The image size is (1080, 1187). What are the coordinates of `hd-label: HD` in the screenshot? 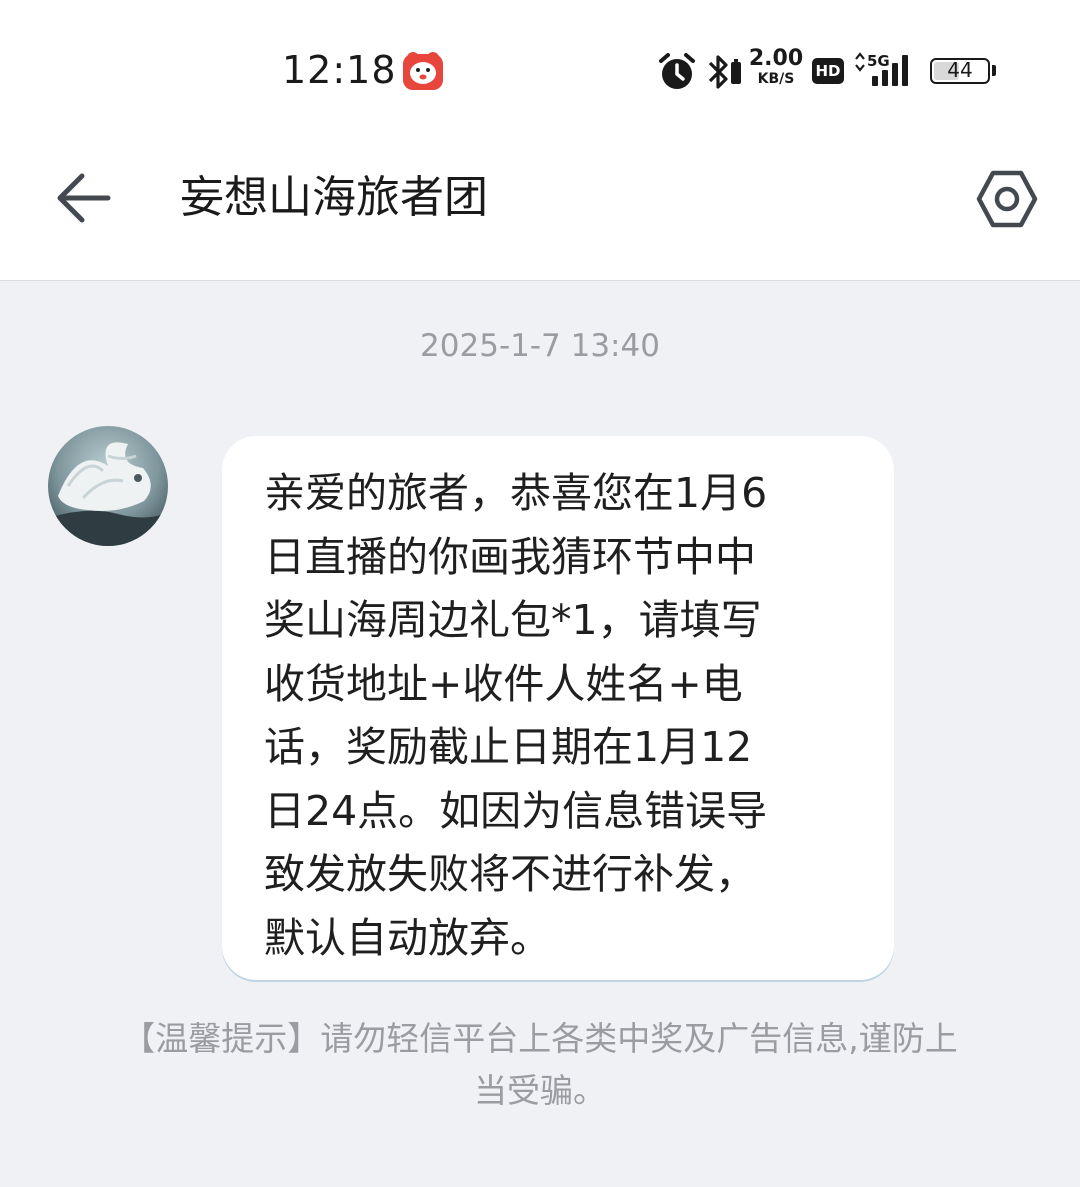 It's located at (828, 71).